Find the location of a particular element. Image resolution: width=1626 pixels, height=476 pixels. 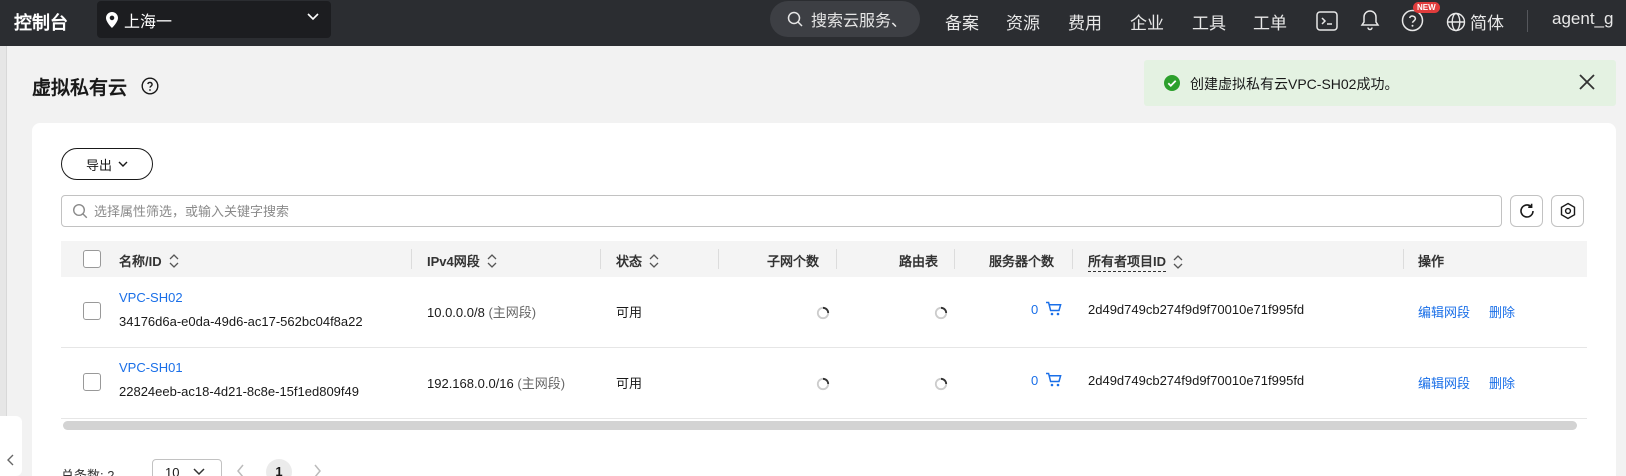

cidr-value: 10.0.0.0/8 is located at coordinates (456, 312).